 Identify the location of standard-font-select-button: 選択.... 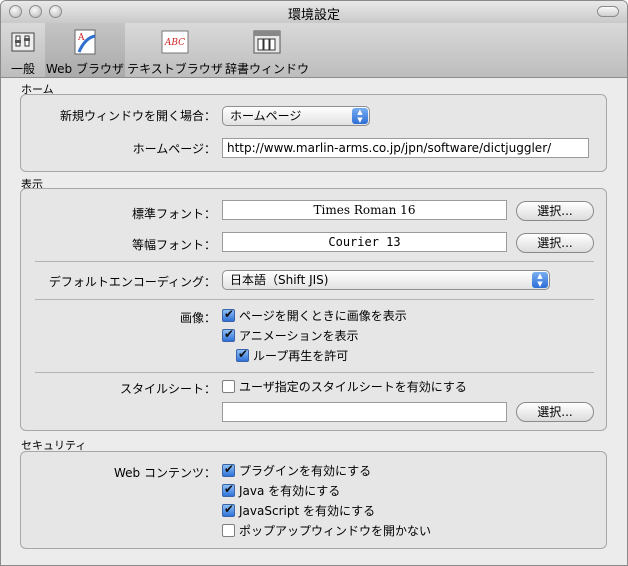
(555, 211).